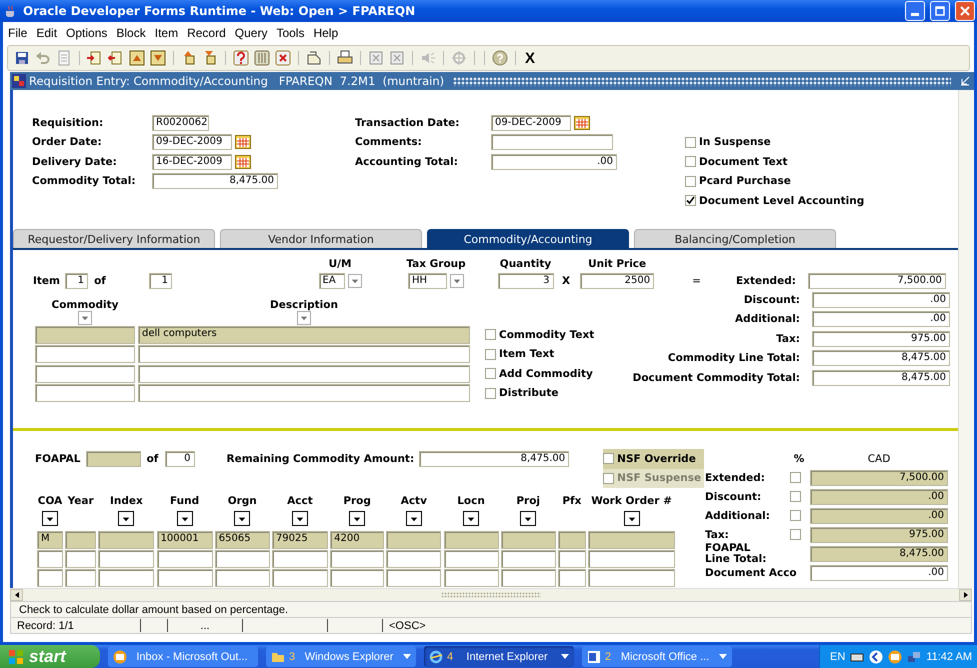  What do you see at coordinates (345, 58) in the screenshot?
I see `printer-icon` at bounding box center [345, 58].